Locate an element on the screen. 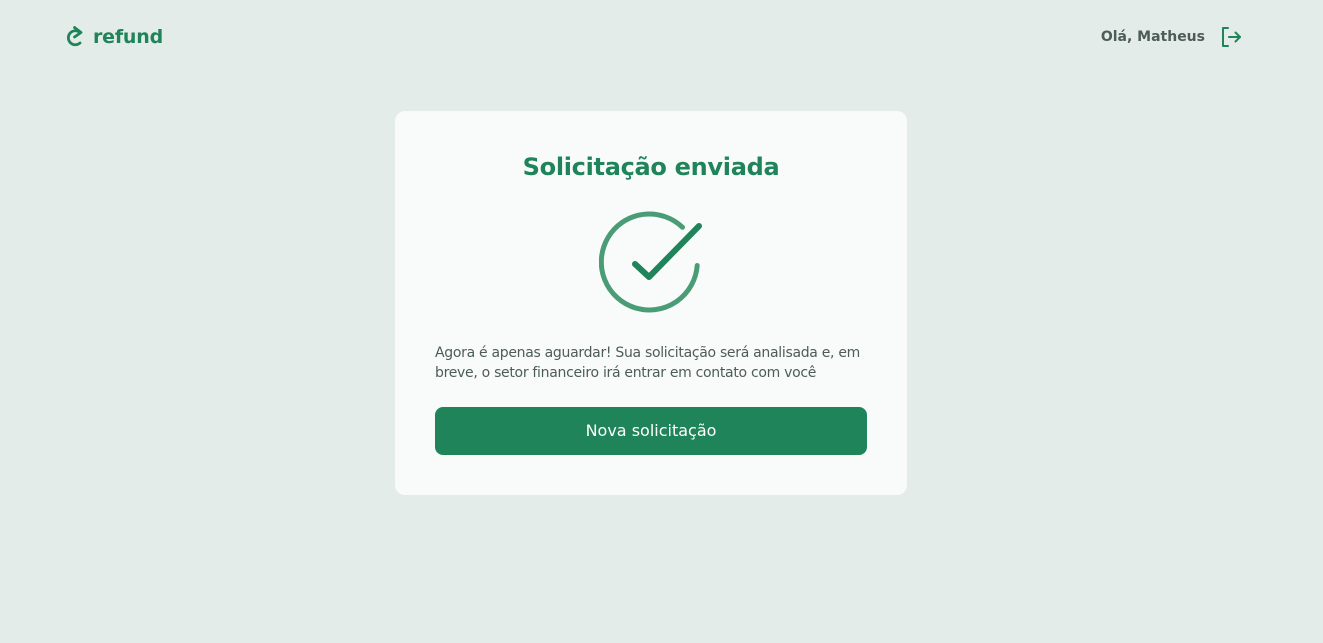 This screenshot has width=1323, height=643. page-title: Solicitação enviada is located at coordinates (651, 167).